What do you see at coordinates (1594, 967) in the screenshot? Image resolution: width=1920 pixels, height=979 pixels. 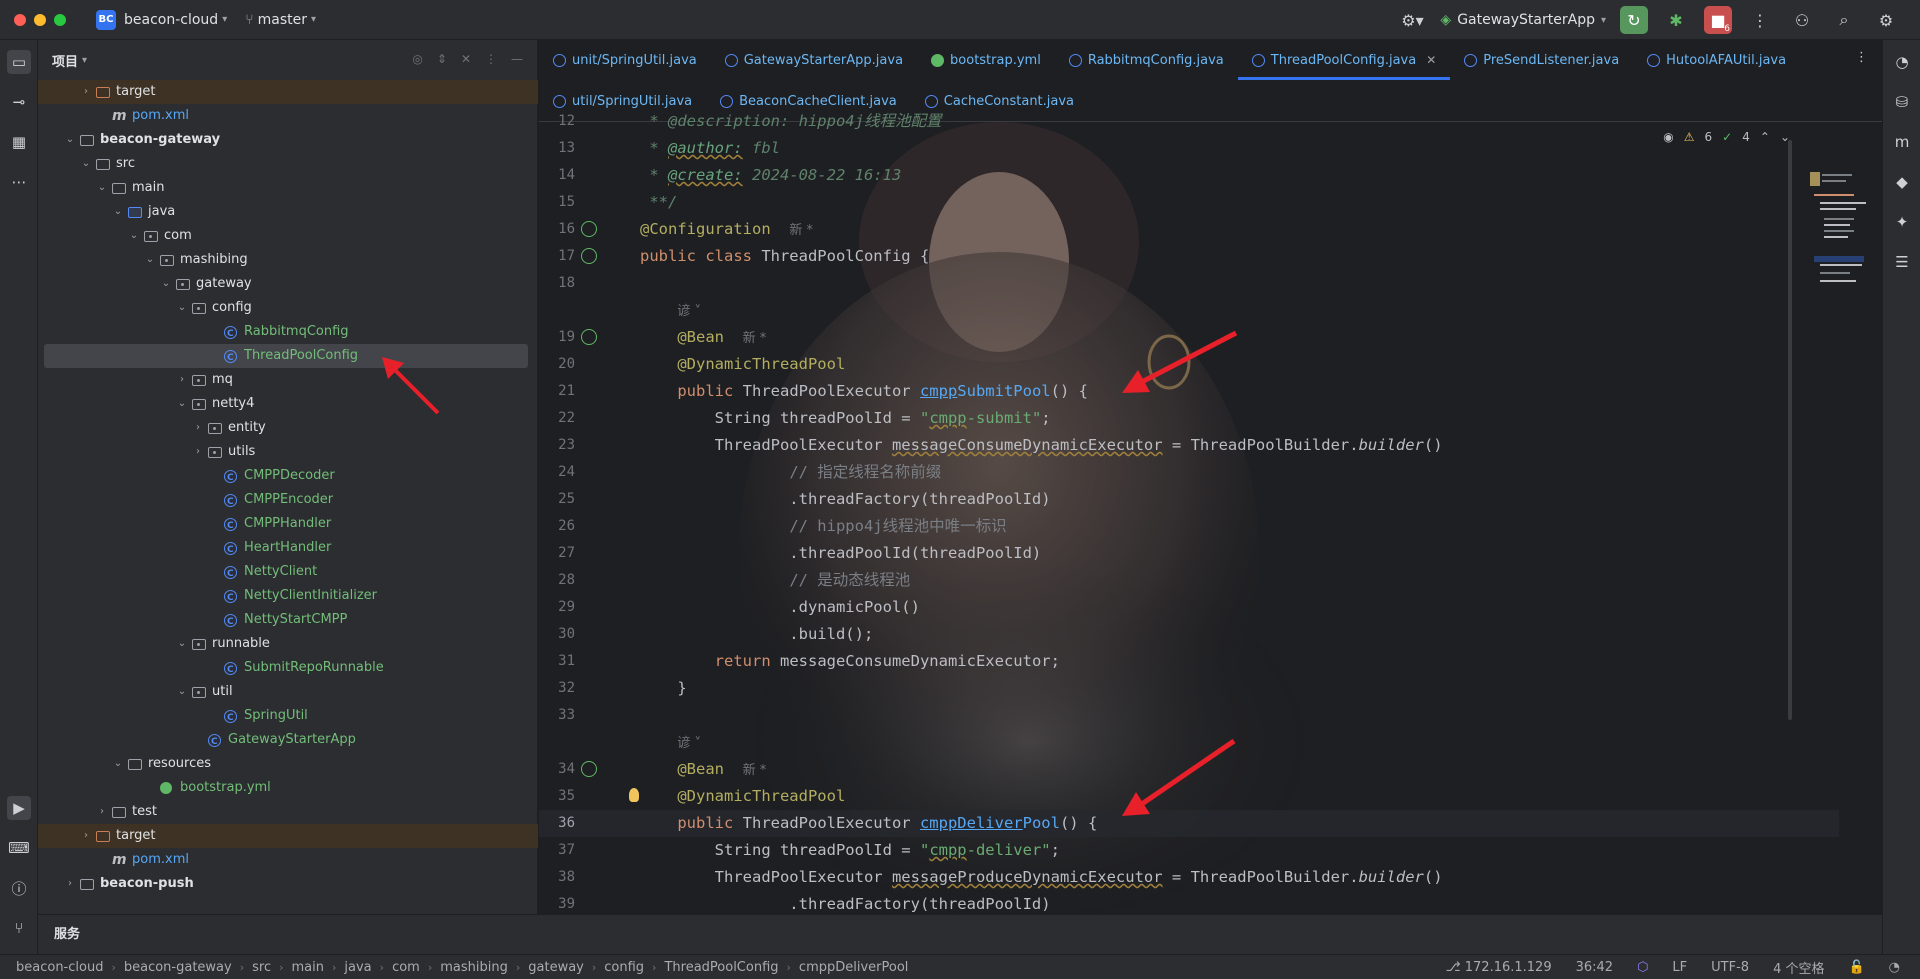 I see `caret-position: 36:42` at bounding box center [1594, 967].